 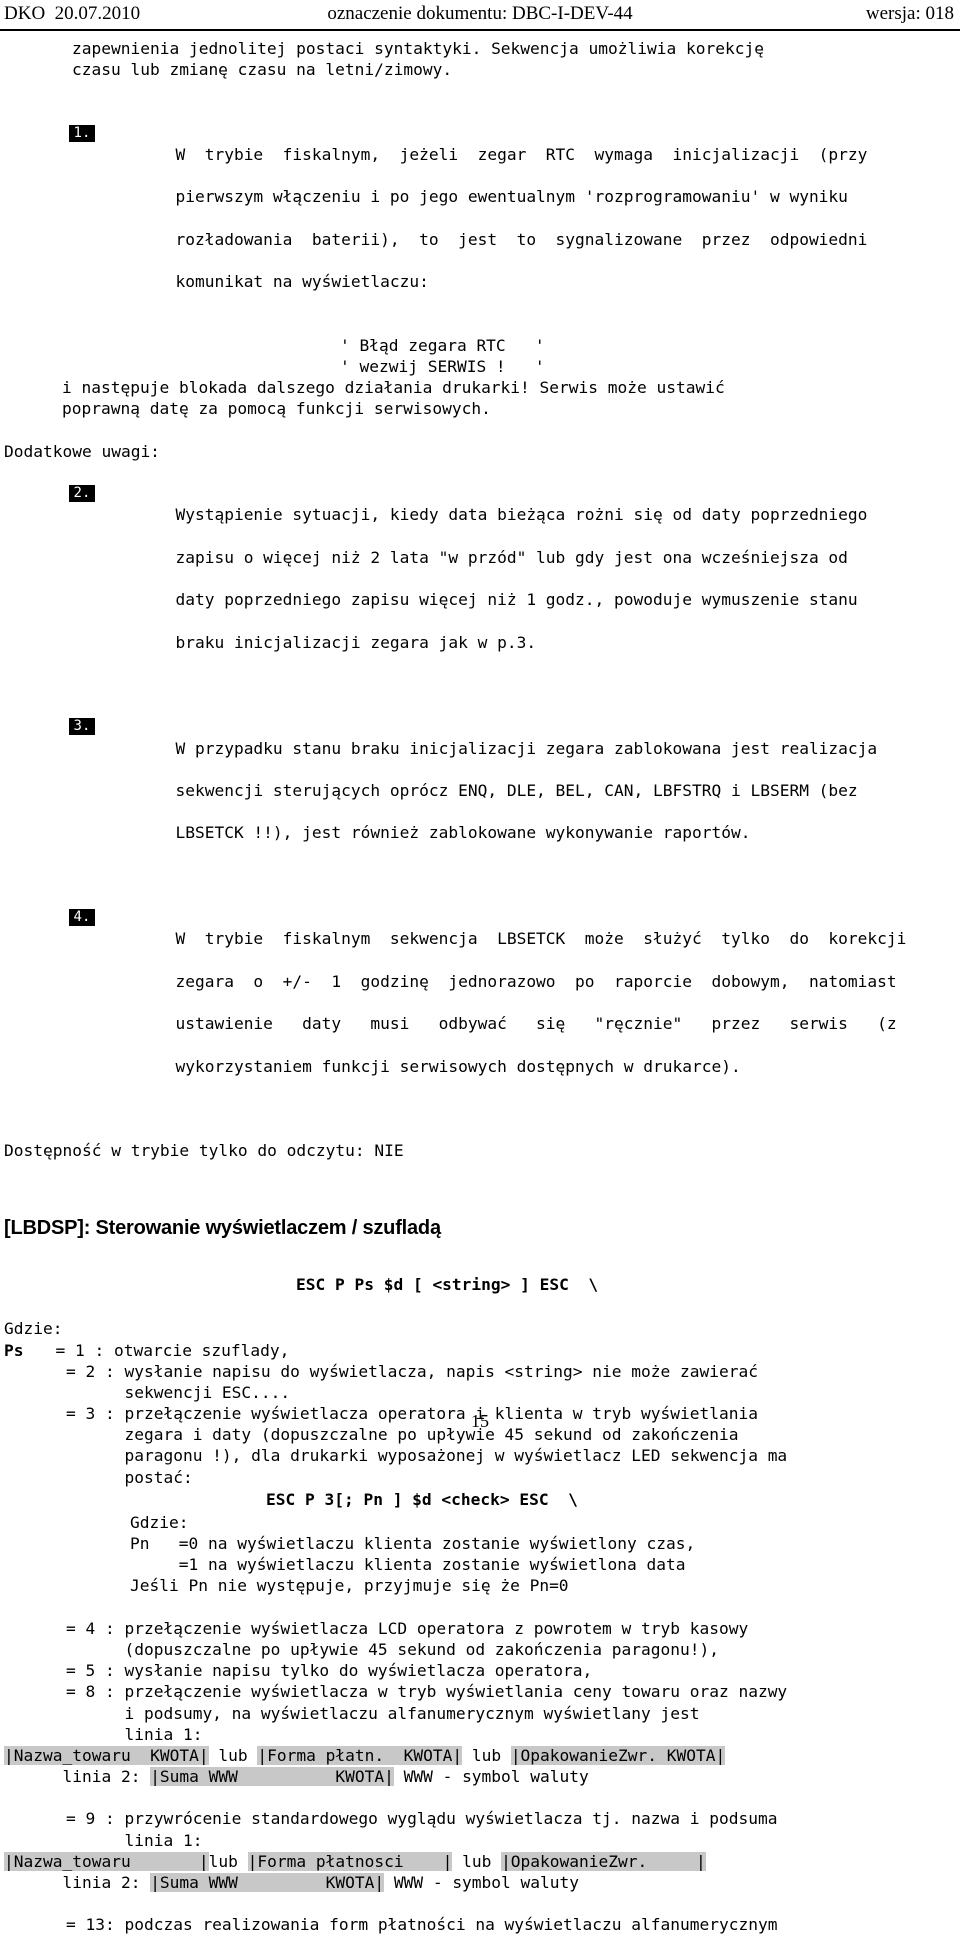 What do you see at coordinates (228, 1861) in the screenshot?
I see `or-separator-3: lub` at bounding box center [228, 1861].